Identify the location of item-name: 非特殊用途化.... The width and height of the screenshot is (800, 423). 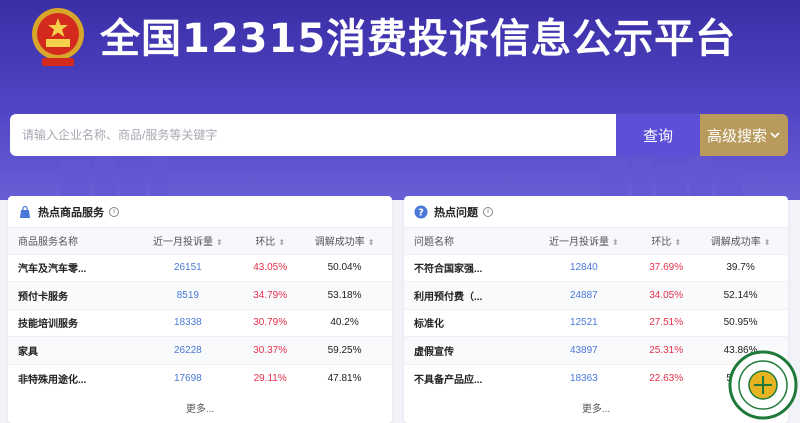
(70, 377).